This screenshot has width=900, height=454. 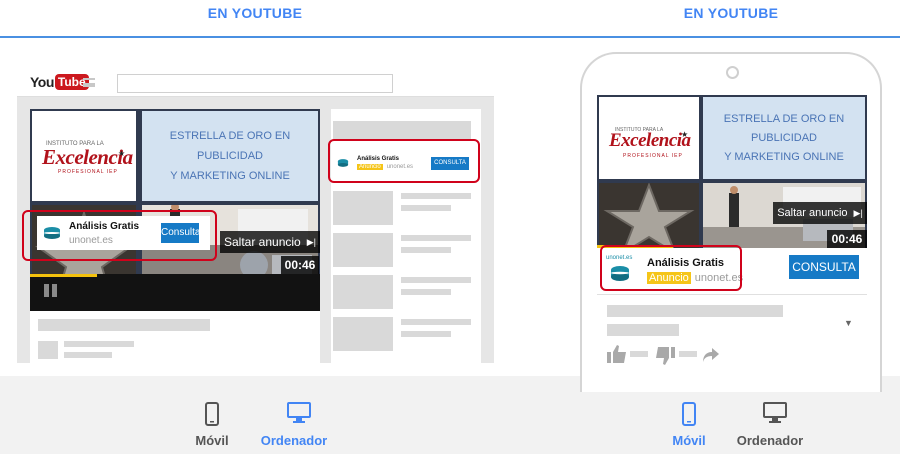 I want to click on share-icon, so click(x=711, y=355).